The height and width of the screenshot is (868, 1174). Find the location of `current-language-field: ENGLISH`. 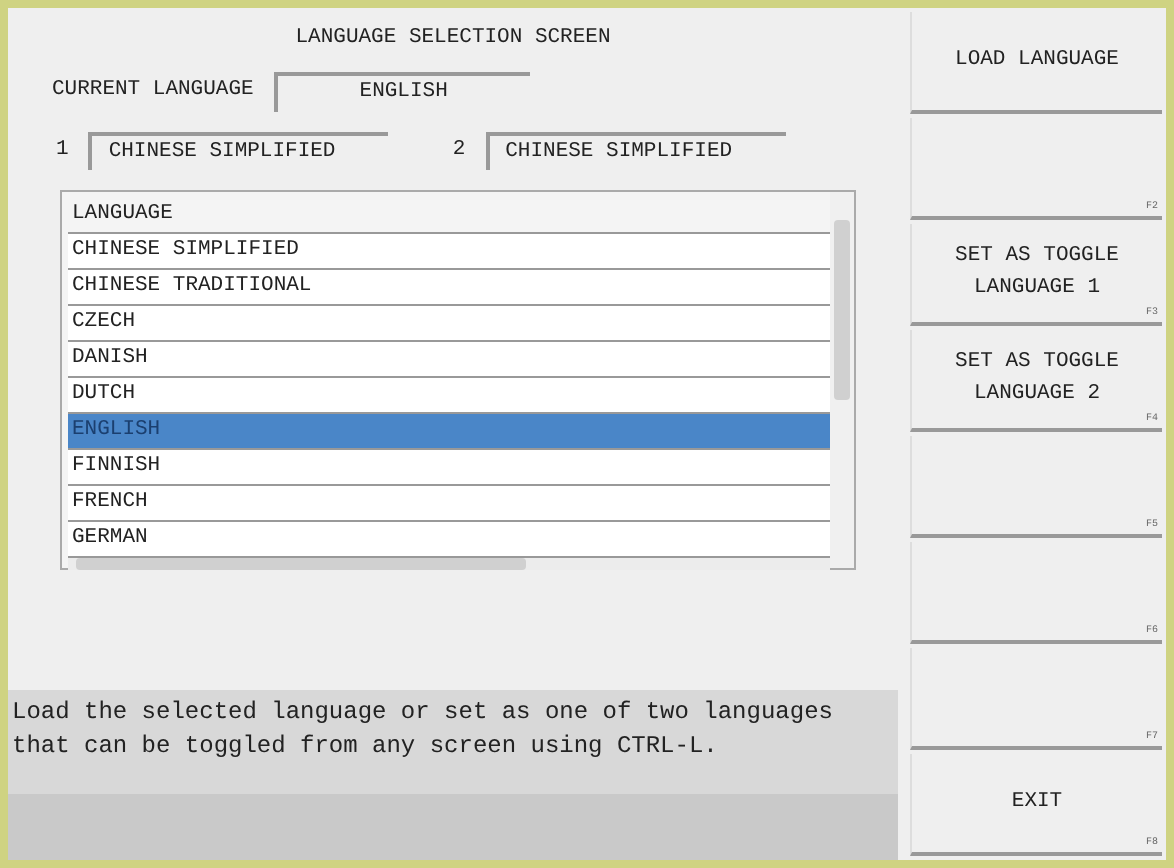

current-language-field: ENGLISH is located at coordinates (401, 91).